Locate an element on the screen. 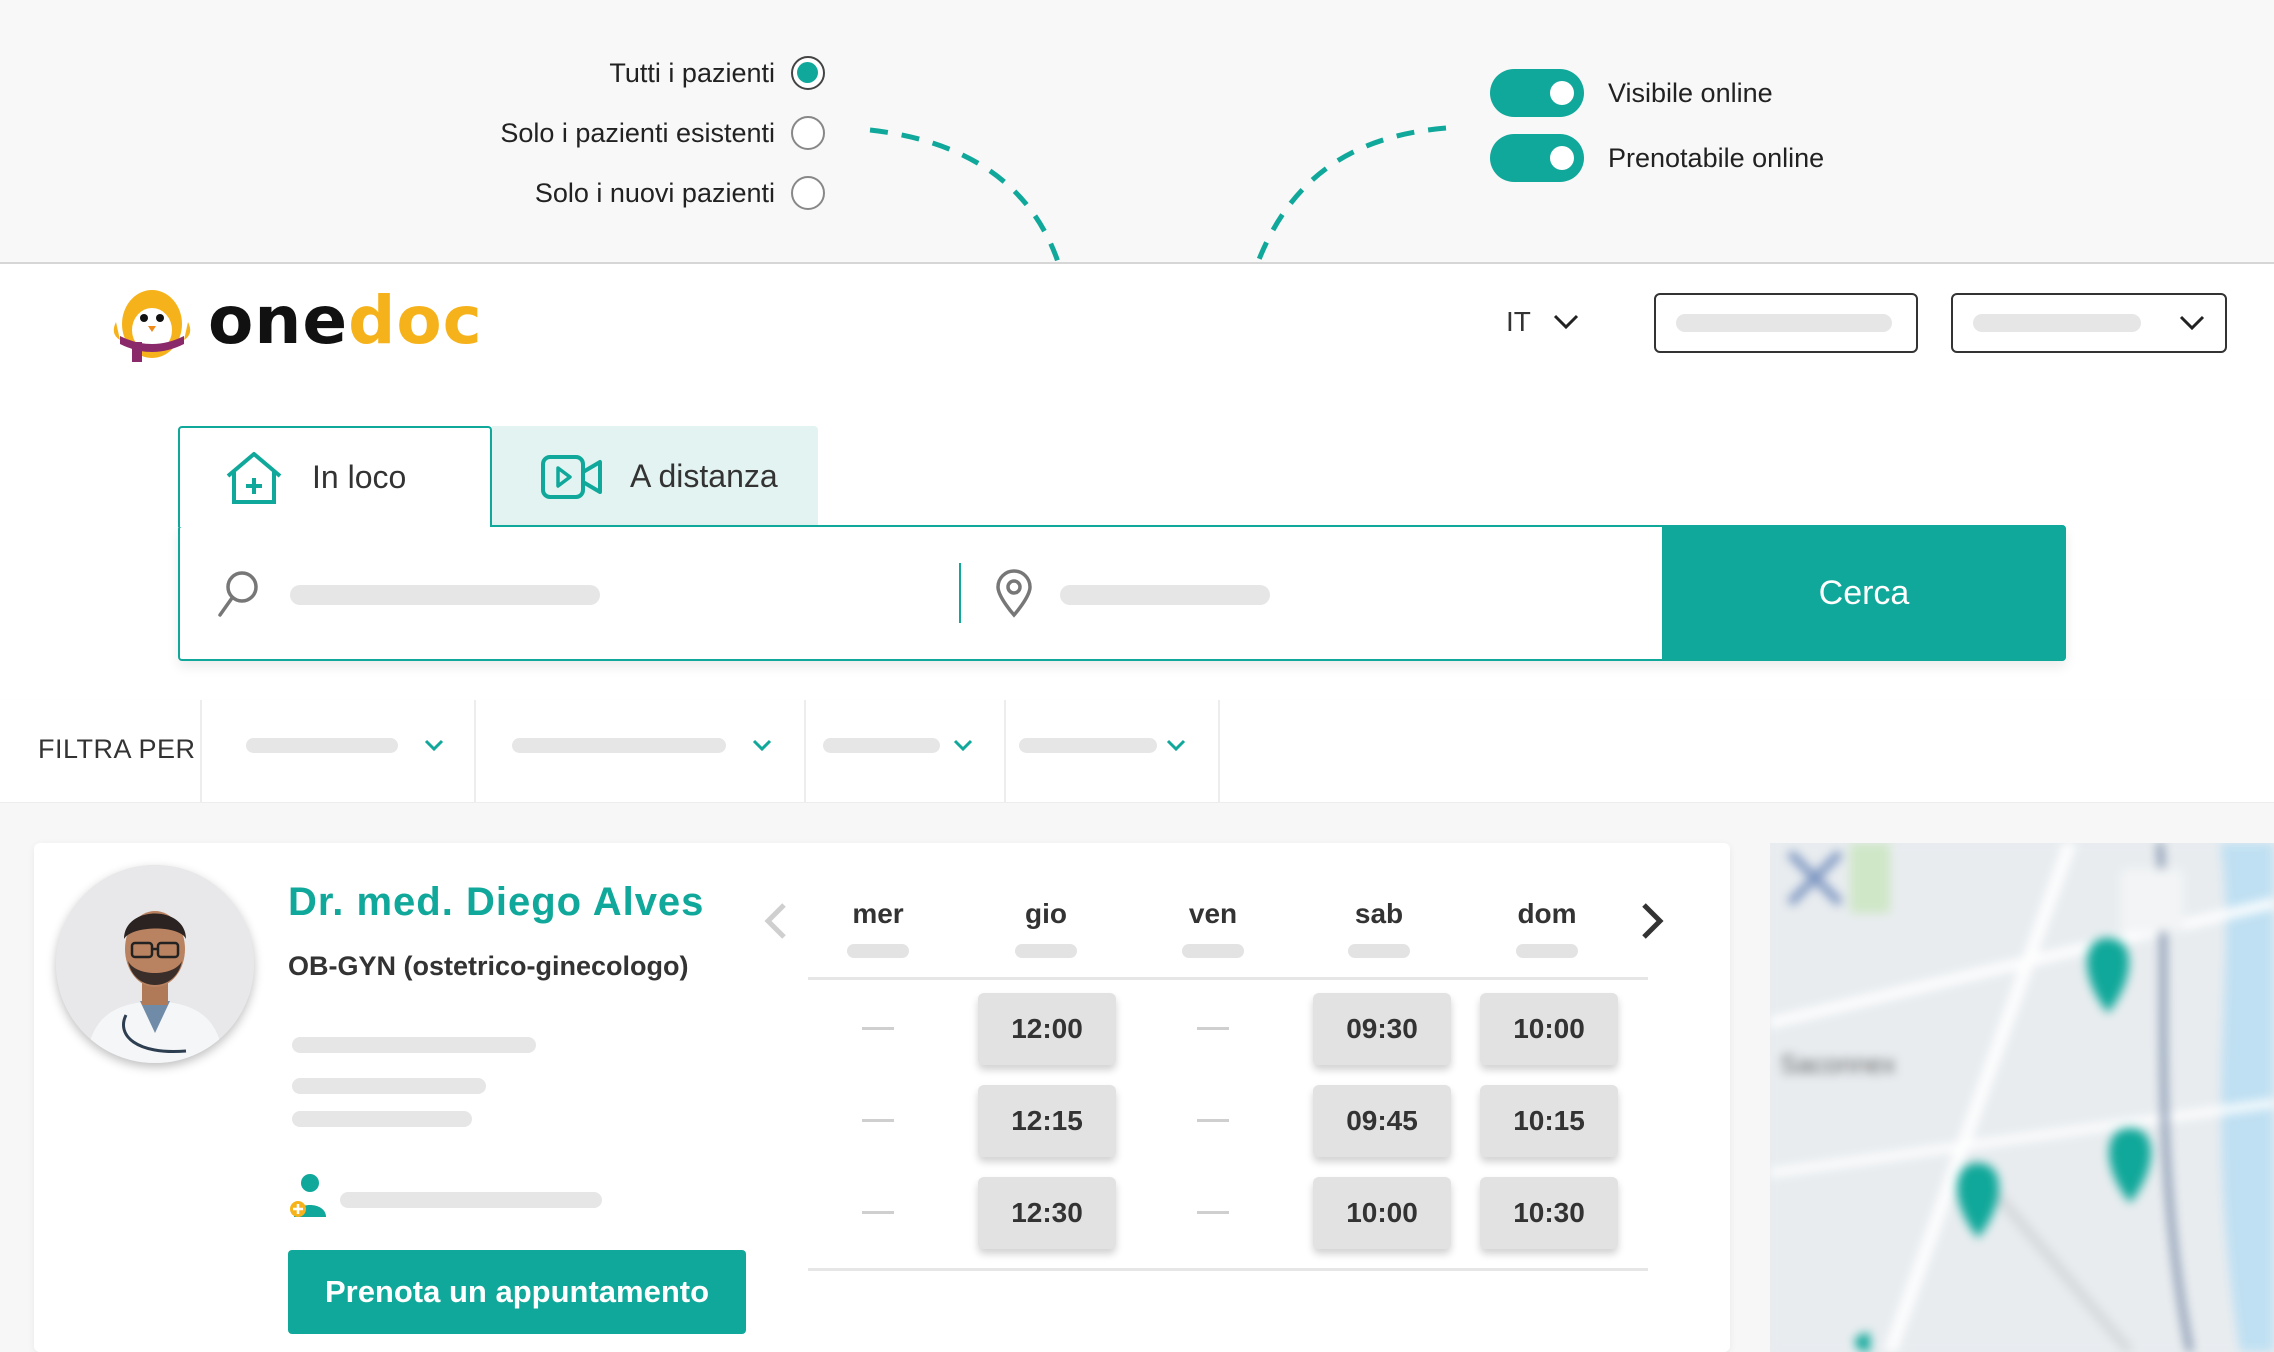 The image size is (2274, 1352). tab-remote: A distanza is located at coordinates (655, 476).